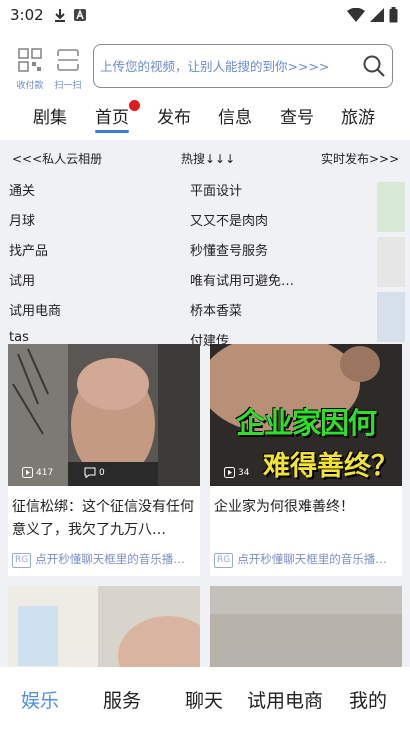 This screenshot has height=730, width=410. What do you see at coordinates (377, 15) in the screenshot?
I see `signal-icon` at bounding box center [377, 15].